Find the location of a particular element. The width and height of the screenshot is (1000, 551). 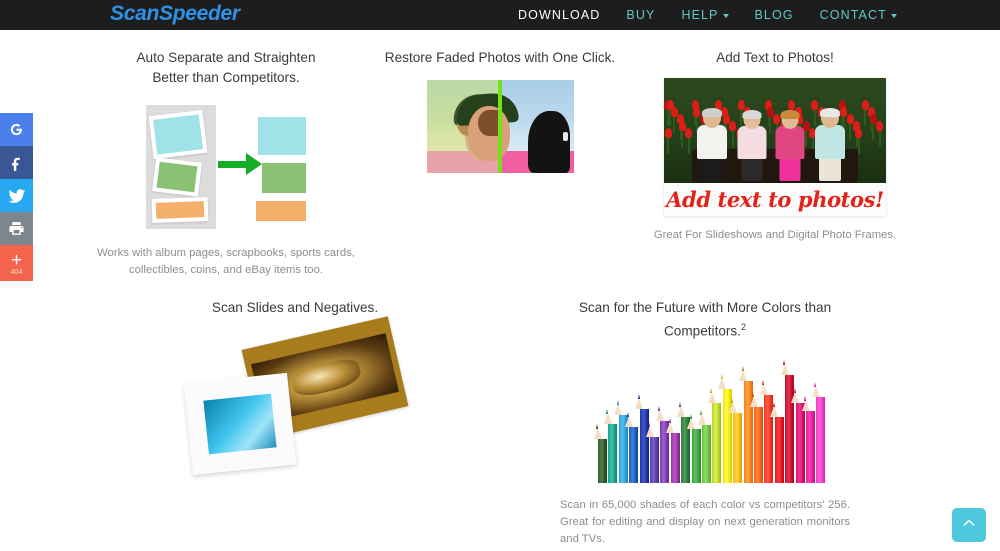

restored-half is located at coordinates (514, 126).